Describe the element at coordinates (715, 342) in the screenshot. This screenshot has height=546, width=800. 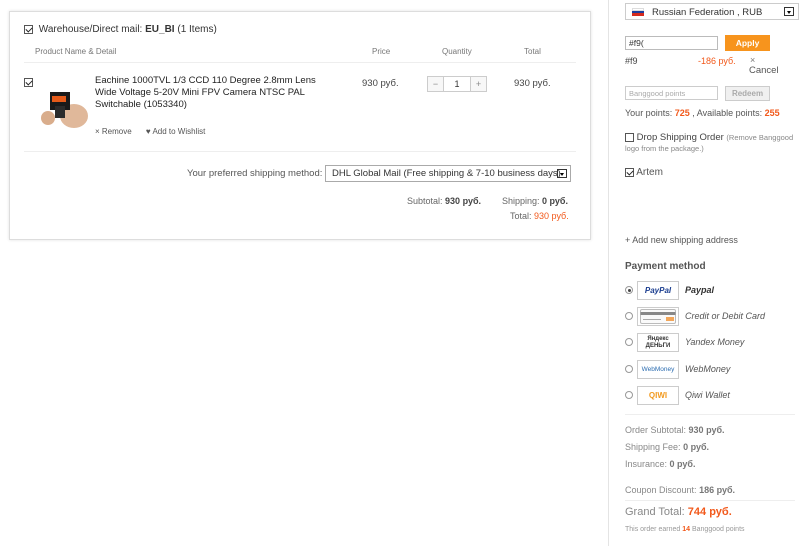
I see `payment-label: Yandex Money` at that location.